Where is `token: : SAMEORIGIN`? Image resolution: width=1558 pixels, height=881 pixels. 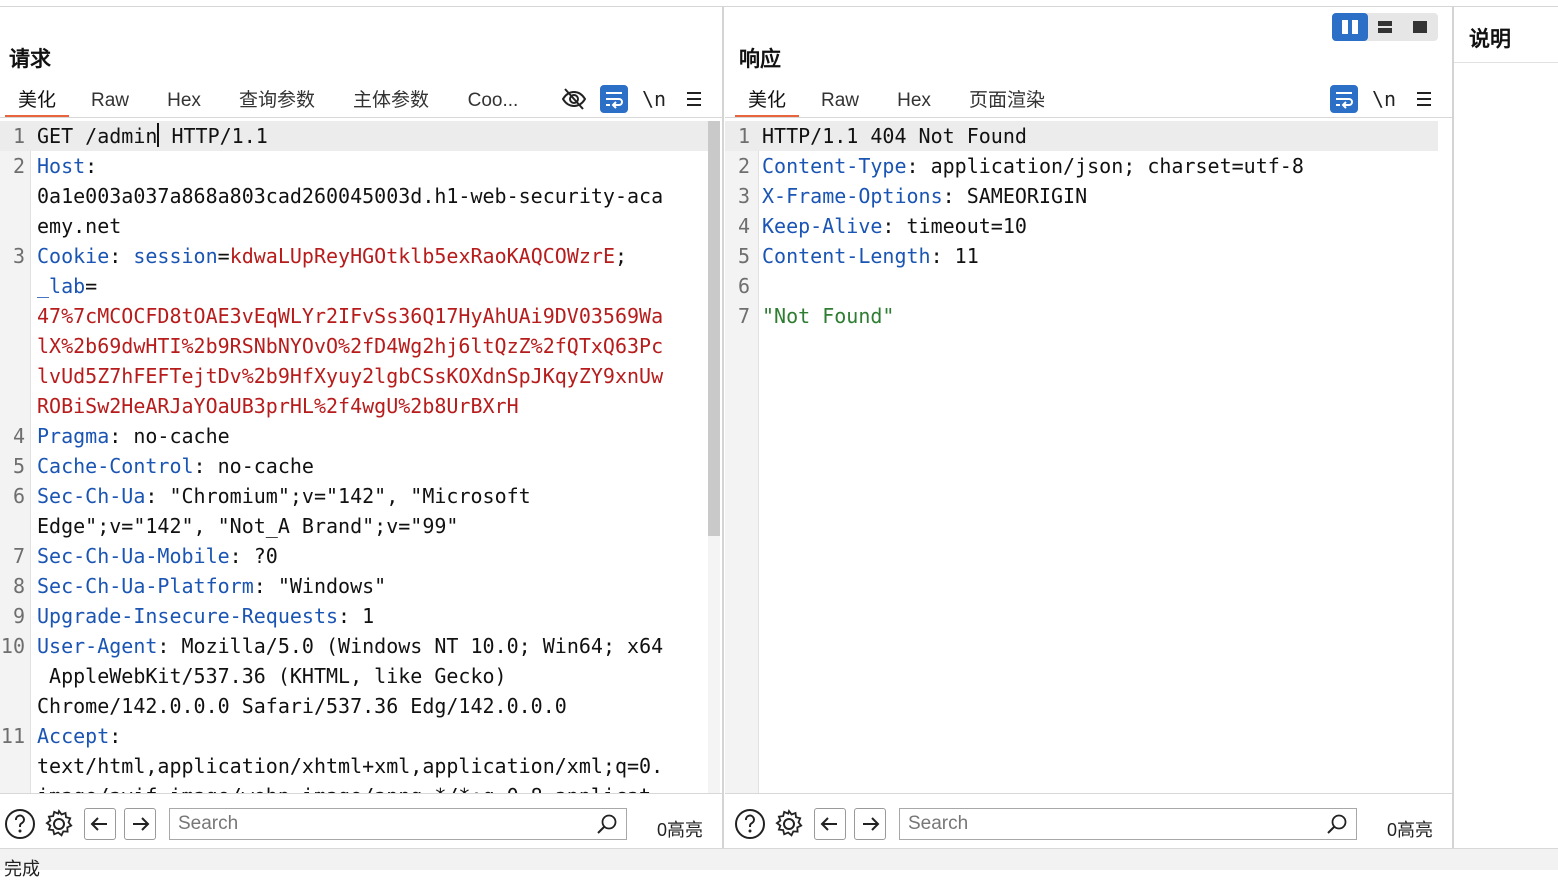
token: : SAMEORIGIN is located at coordinates (1015, 196).